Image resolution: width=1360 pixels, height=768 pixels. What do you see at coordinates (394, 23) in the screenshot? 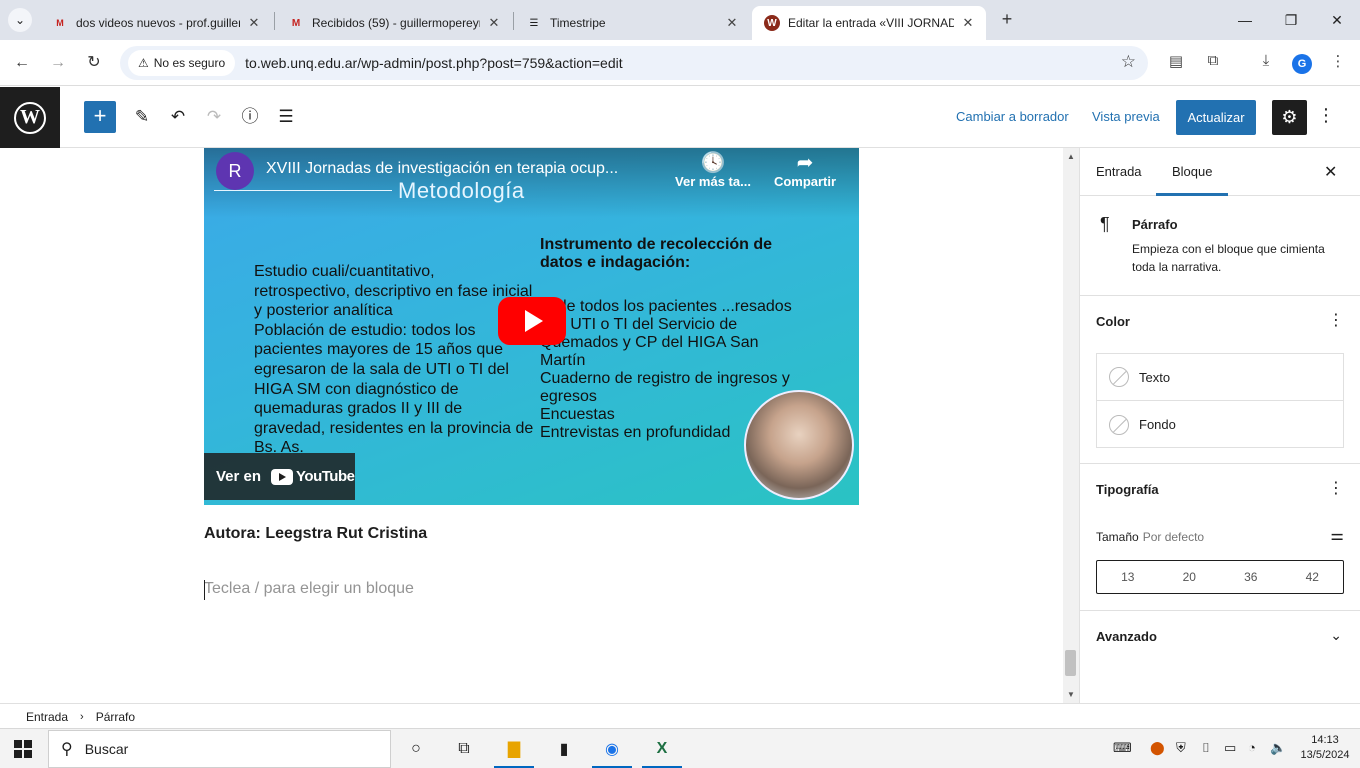
I see `browser-tab: M Recibidos (59) - guillermopereyra ✕` at bounding box center [394, 23].